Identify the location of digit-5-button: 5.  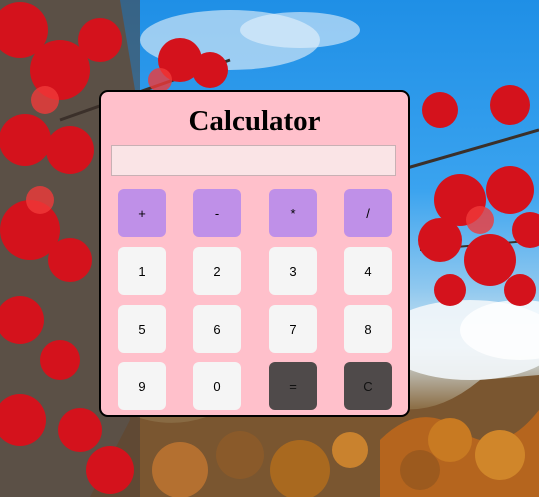
(142, 329).